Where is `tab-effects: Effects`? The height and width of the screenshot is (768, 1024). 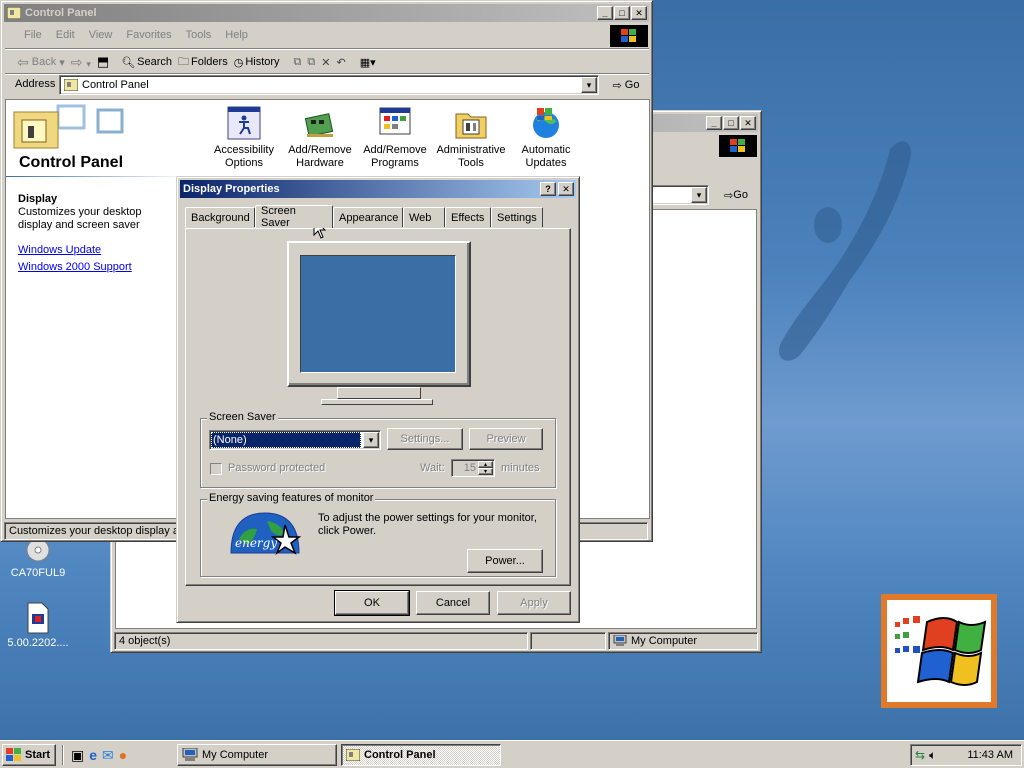 tab-effects: Effects is located at coordinates (468, 217).